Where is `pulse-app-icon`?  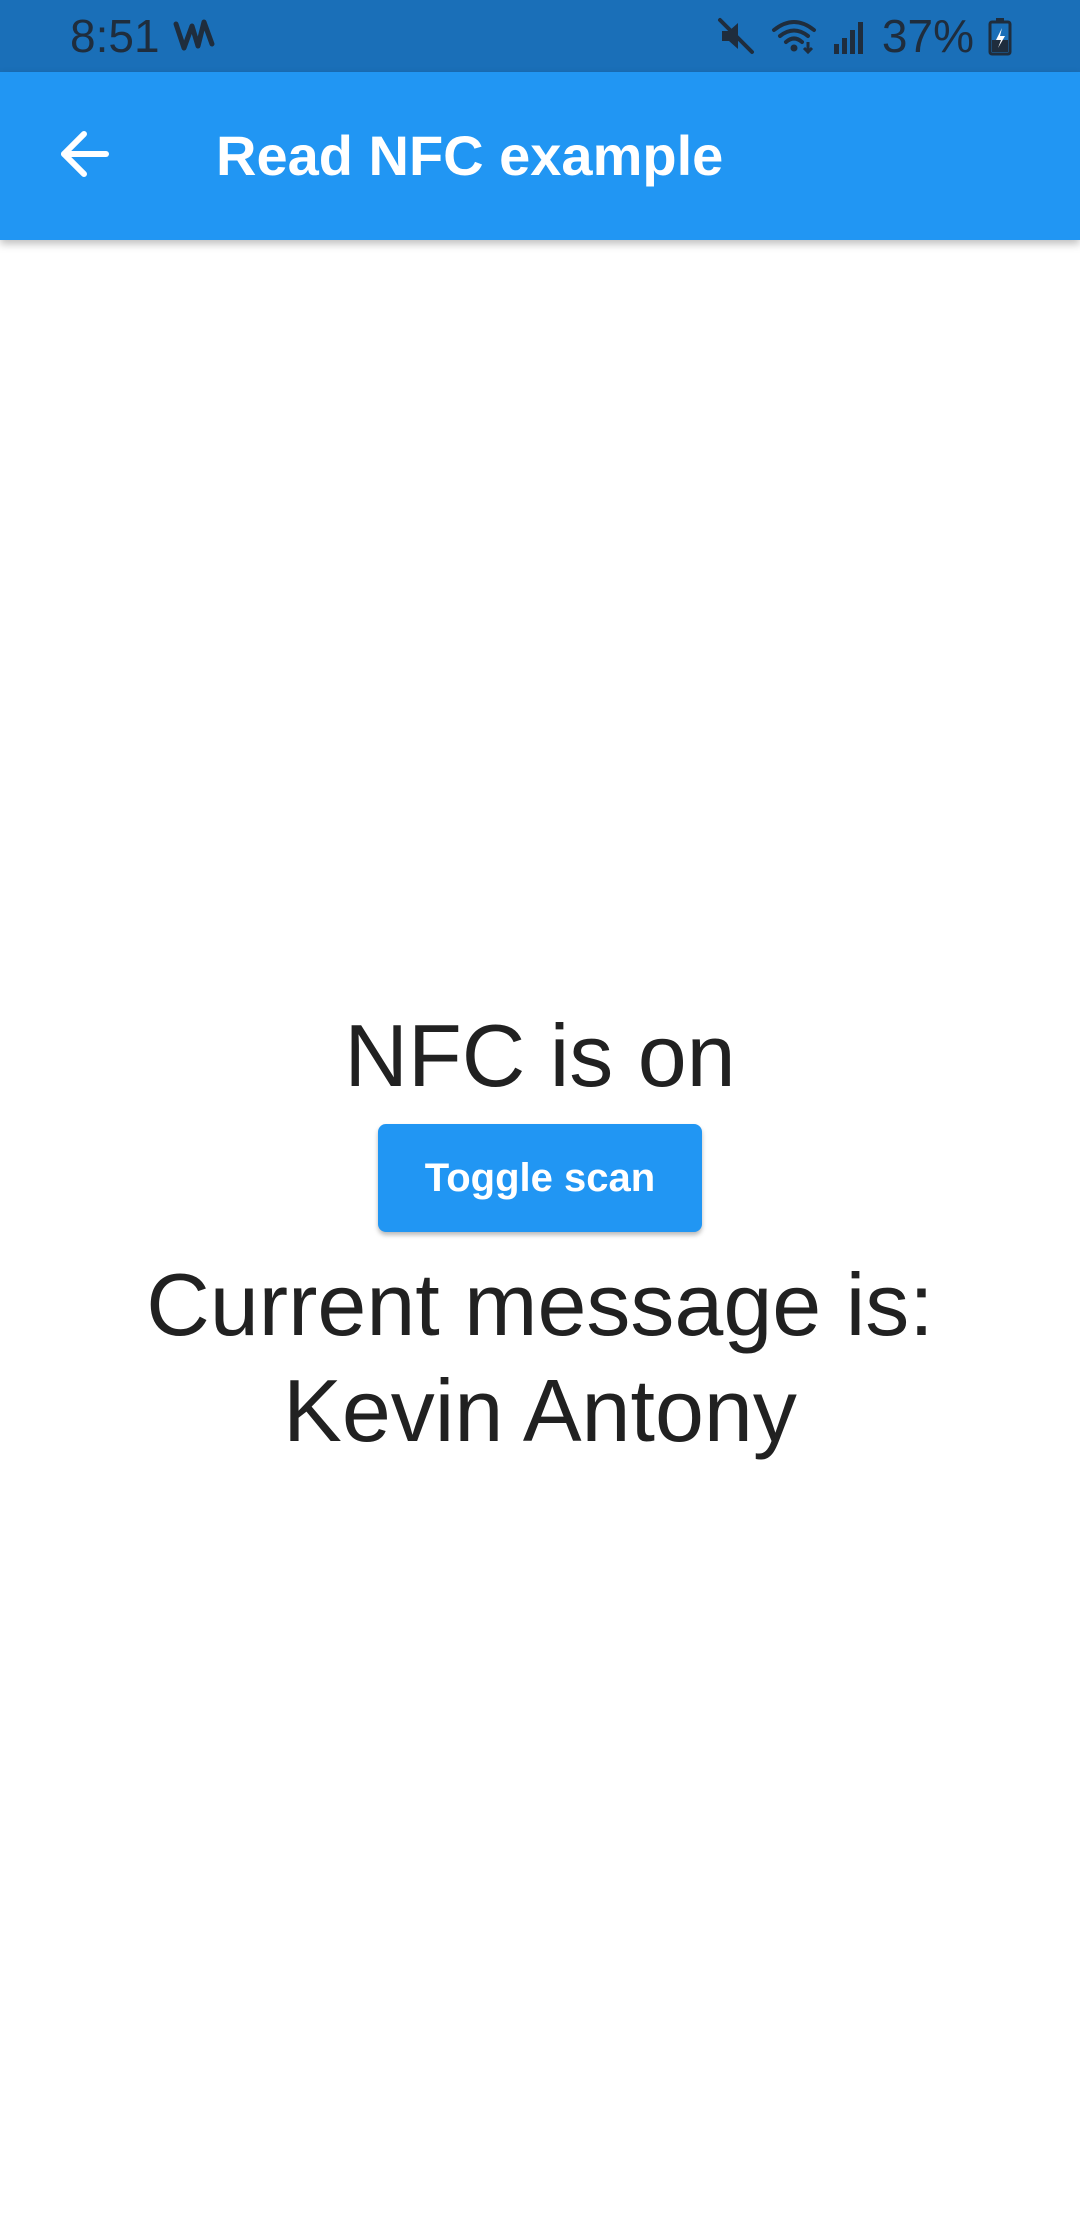
pulse-app-icon is located at coordinates (194, 36).